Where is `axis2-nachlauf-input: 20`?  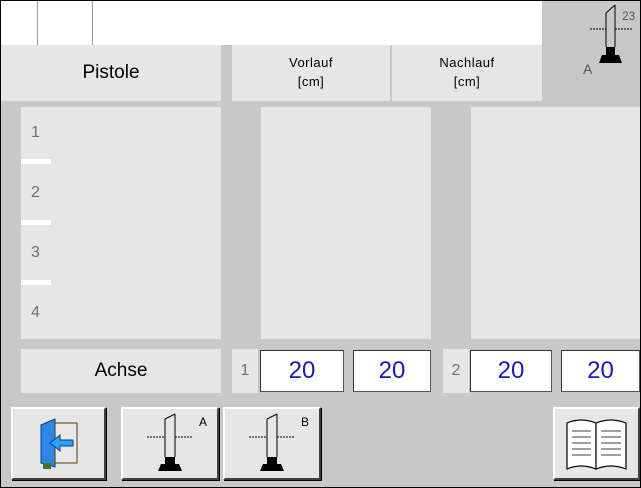 axis2-nachlauf-input: 20 is located at coordinates (600, 371).